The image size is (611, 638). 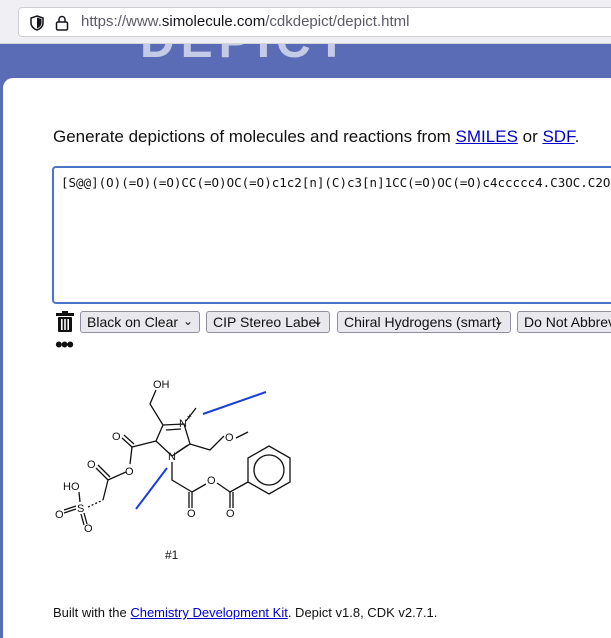 I want to click on depiction-caption: #1, so click(x=172, y=555).